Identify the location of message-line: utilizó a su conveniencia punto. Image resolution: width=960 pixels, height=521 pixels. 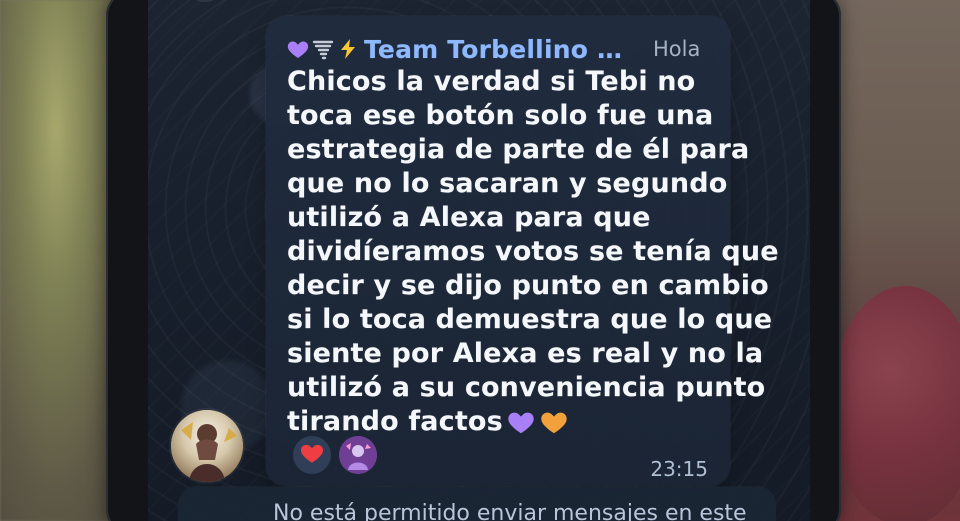
(526, 387).